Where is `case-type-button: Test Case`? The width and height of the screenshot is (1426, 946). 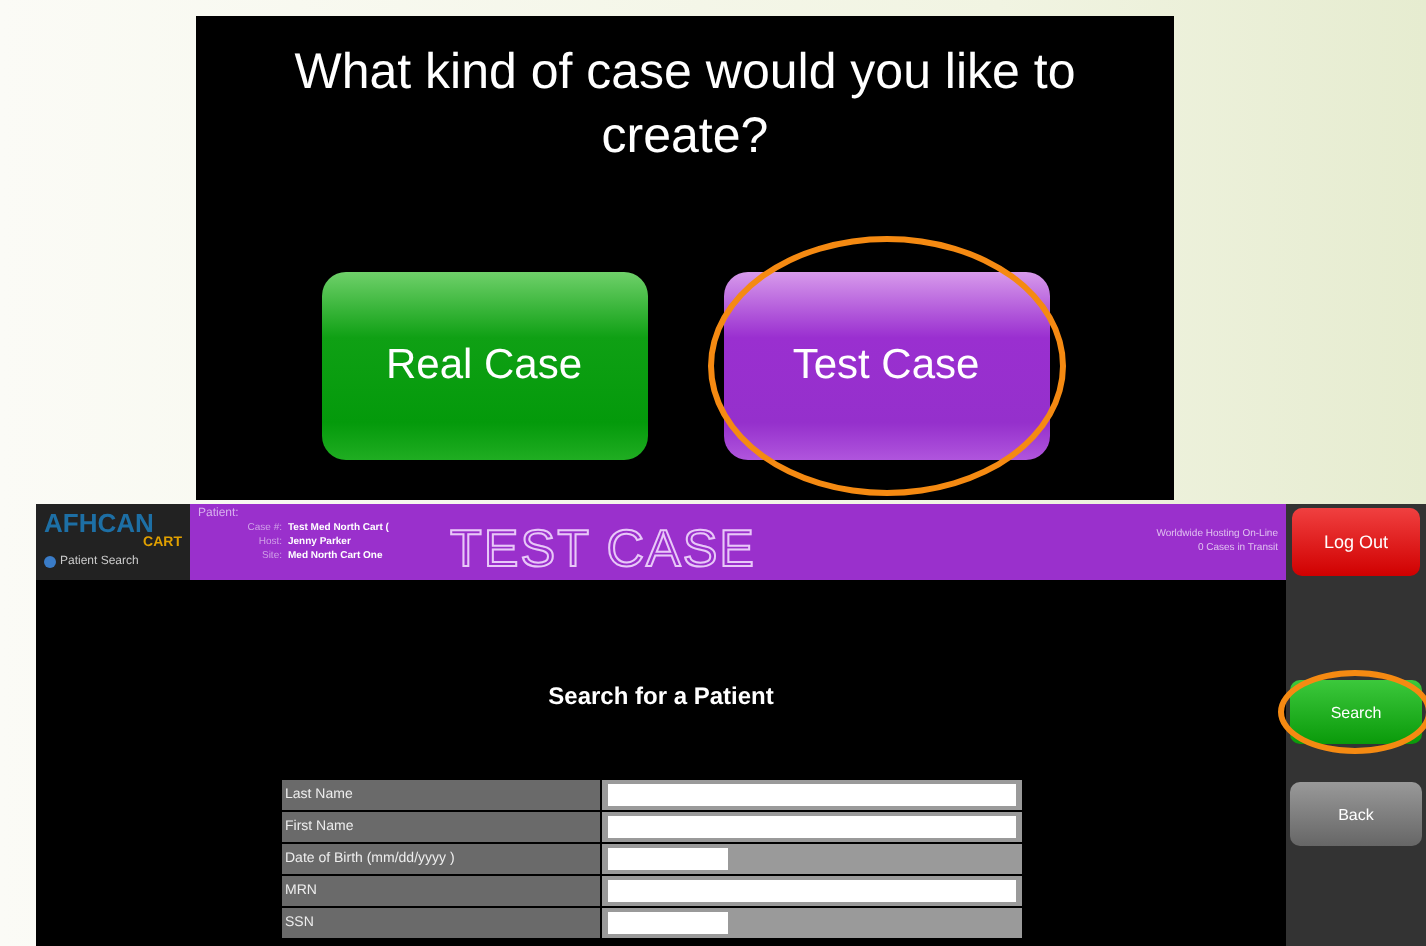 case-type-button: Test Case is located at coordinates (886, 366).